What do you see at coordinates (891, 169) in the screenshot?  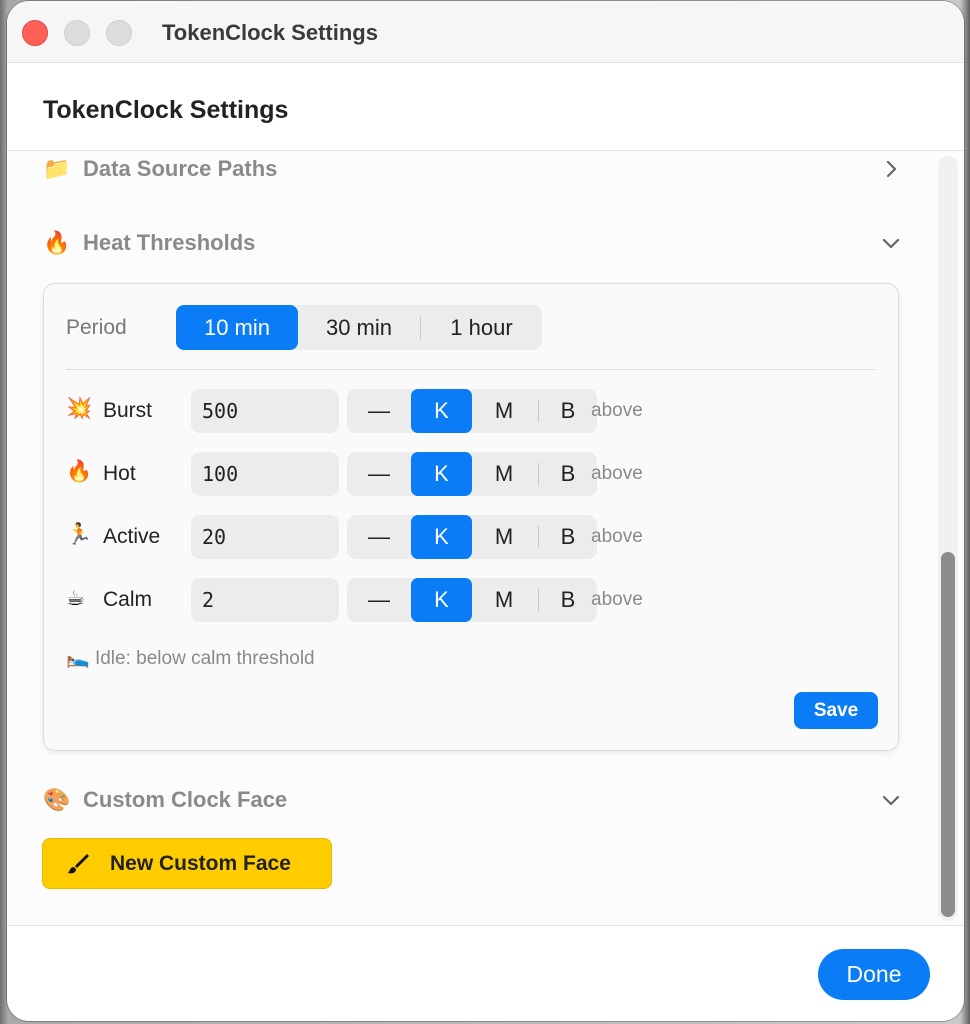 I see `chevron-right-icon` at bounding box center [891, 169].